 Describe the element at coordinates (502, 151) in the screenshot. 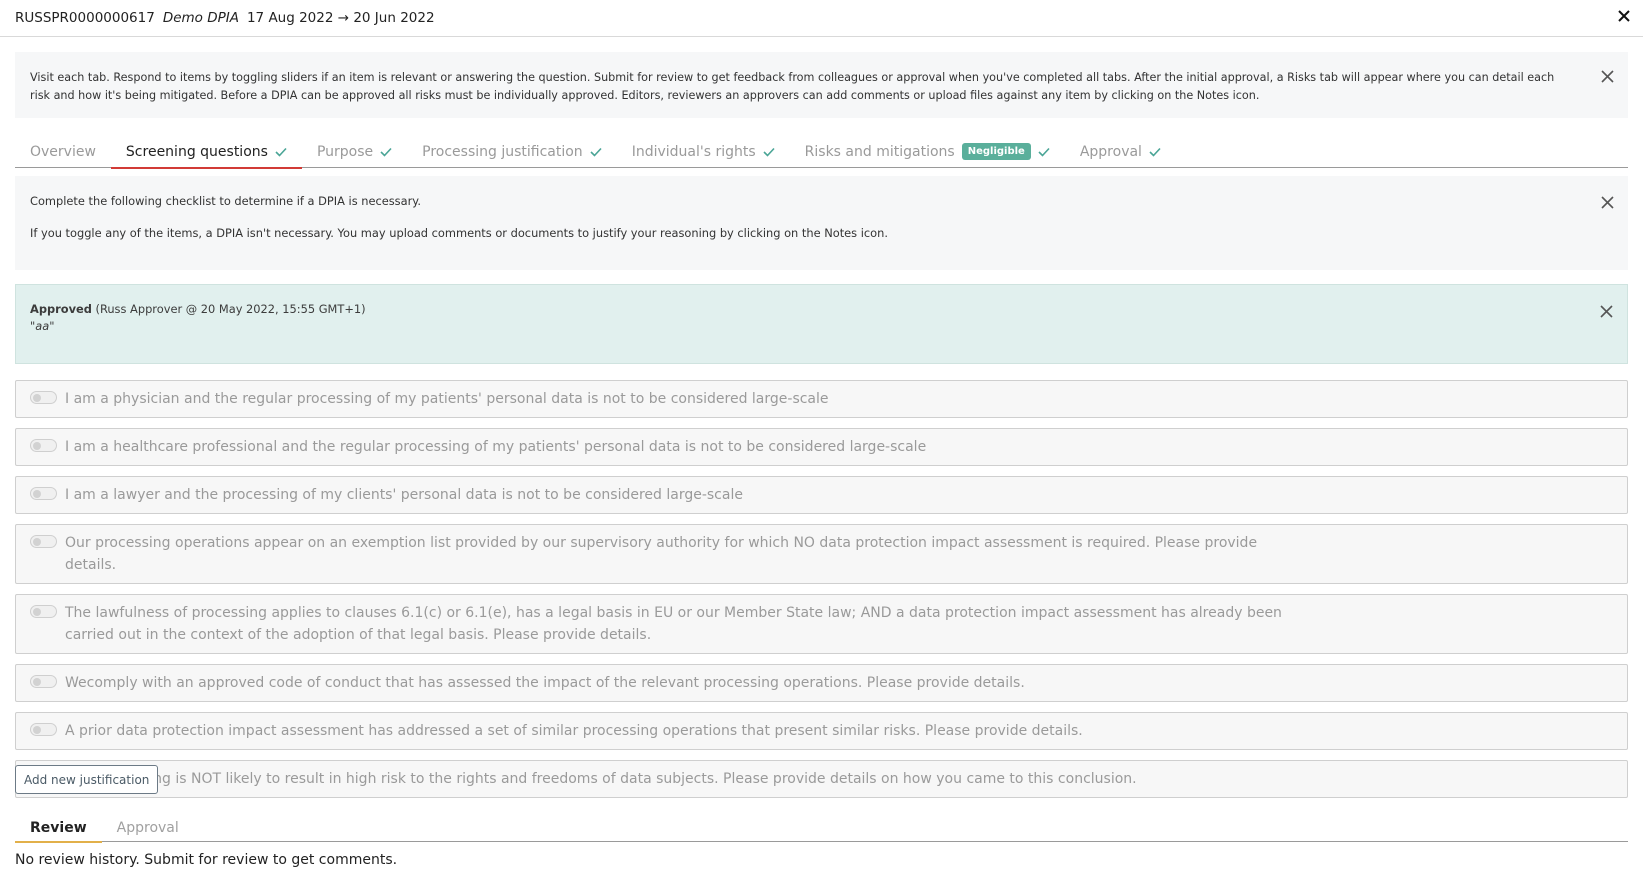

I see `tab-label: Processing justification` at that location.